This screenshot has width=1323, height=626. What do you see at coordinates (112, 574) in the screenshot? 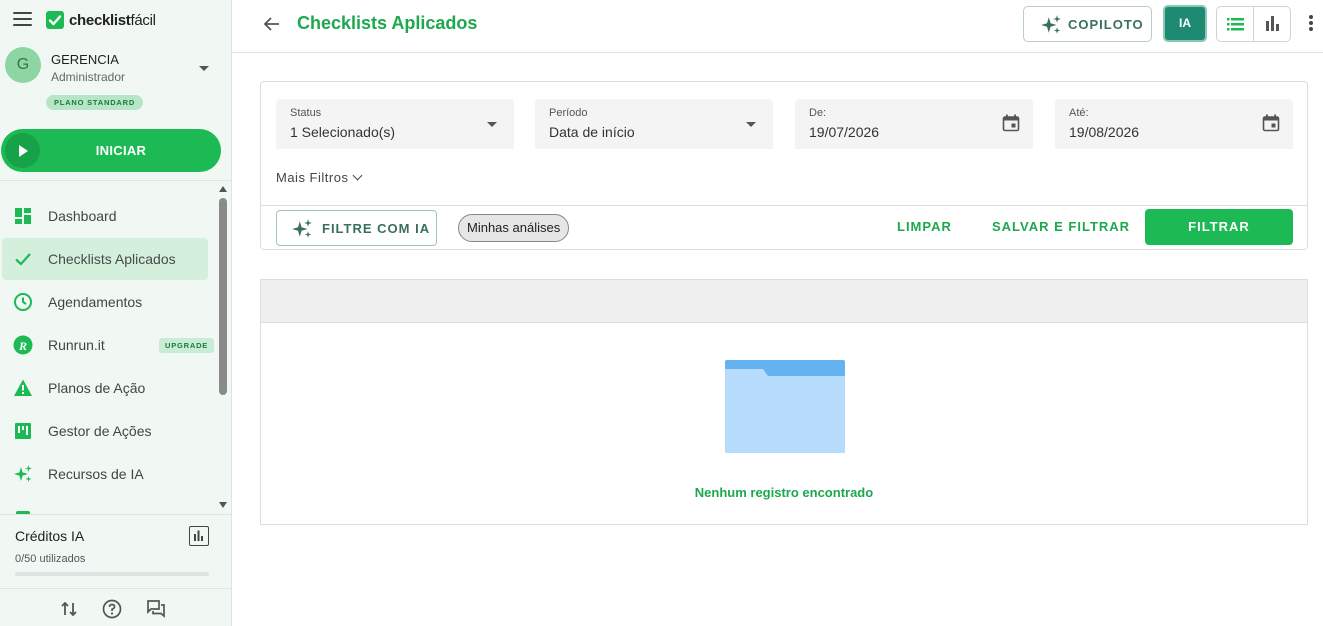
I see `credits-progress` at bounding box center [112, 574].